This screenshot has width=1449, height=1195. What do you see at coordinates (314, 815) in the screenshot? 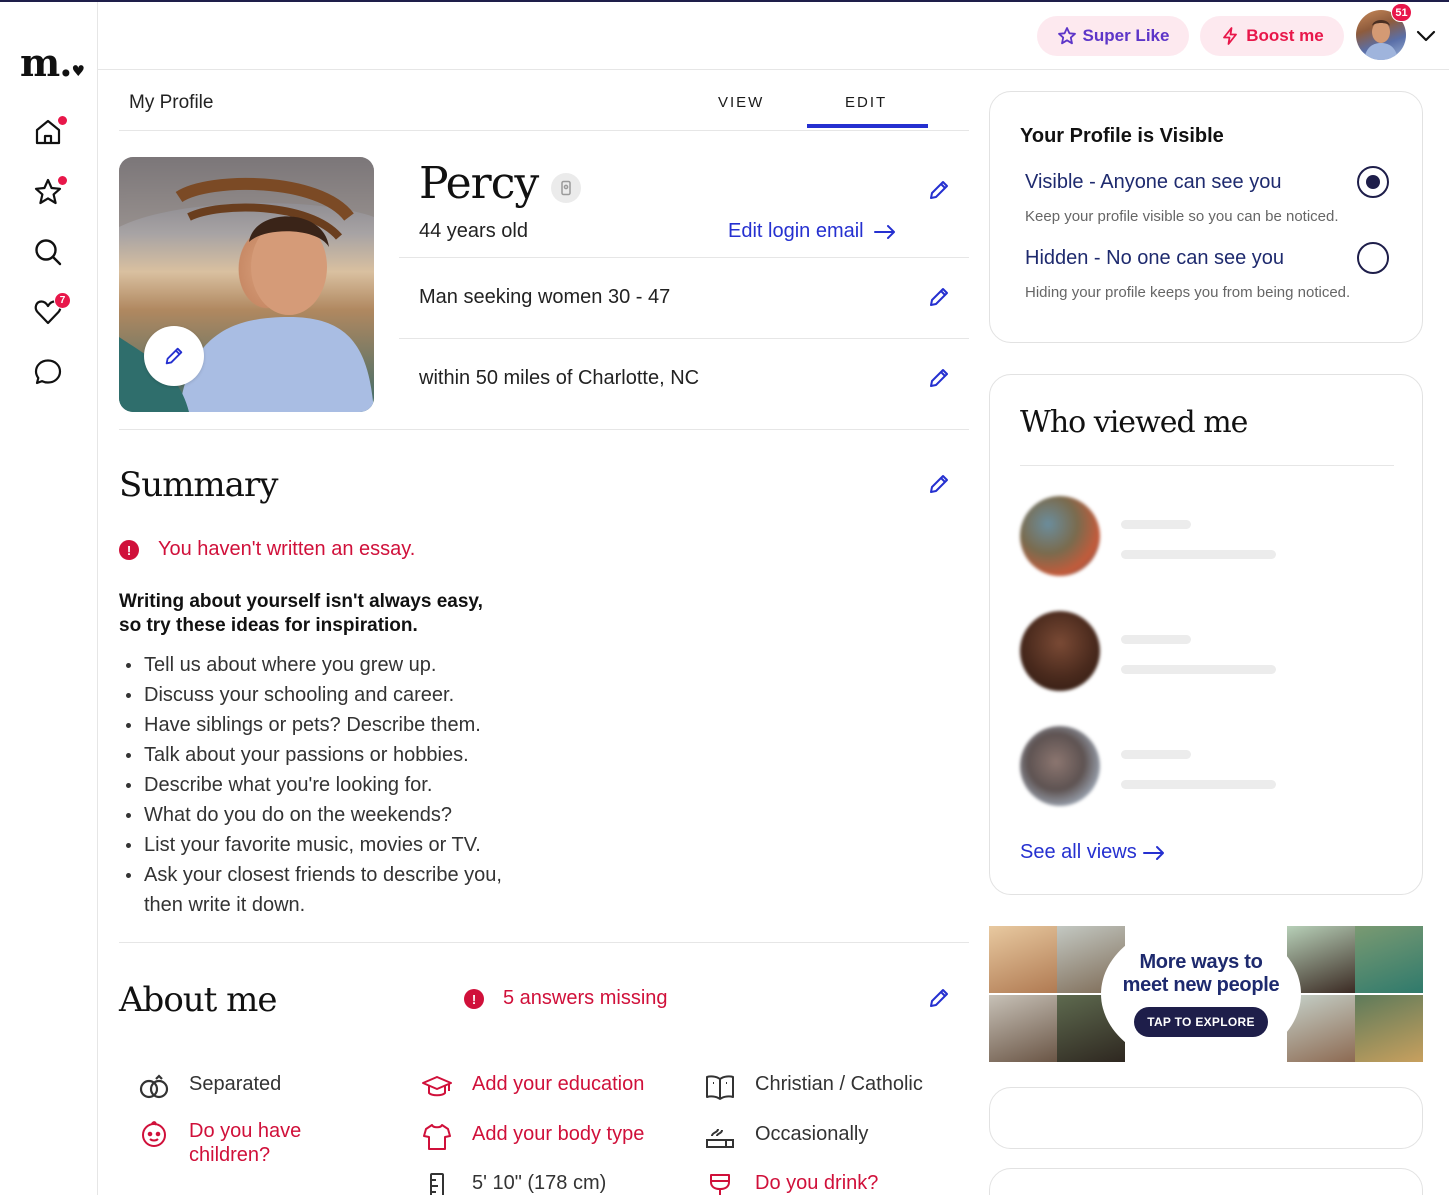
I see `list-item: What do you do on the weekends?` at bounding box center [314, 815].